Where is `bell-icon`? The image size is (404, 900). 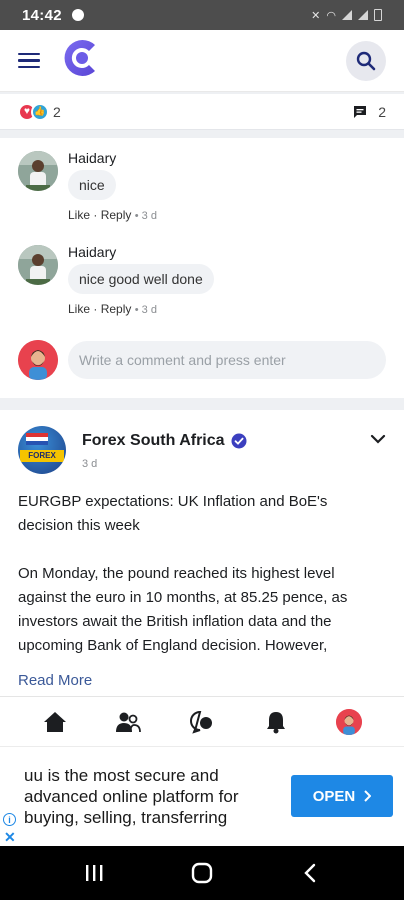 bell-icon is located at coordinates (275, 722).